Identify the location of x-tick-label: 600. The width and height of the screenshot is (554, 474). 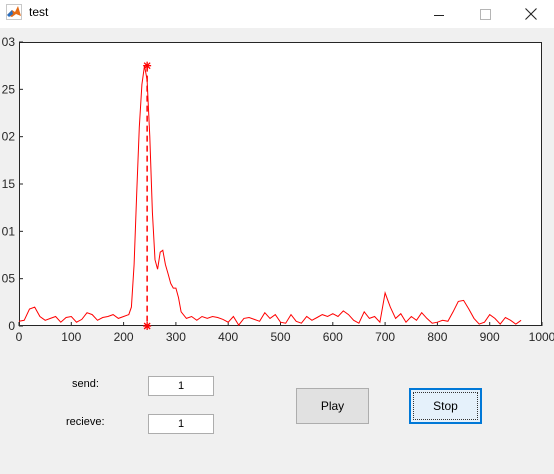
(333, 337).